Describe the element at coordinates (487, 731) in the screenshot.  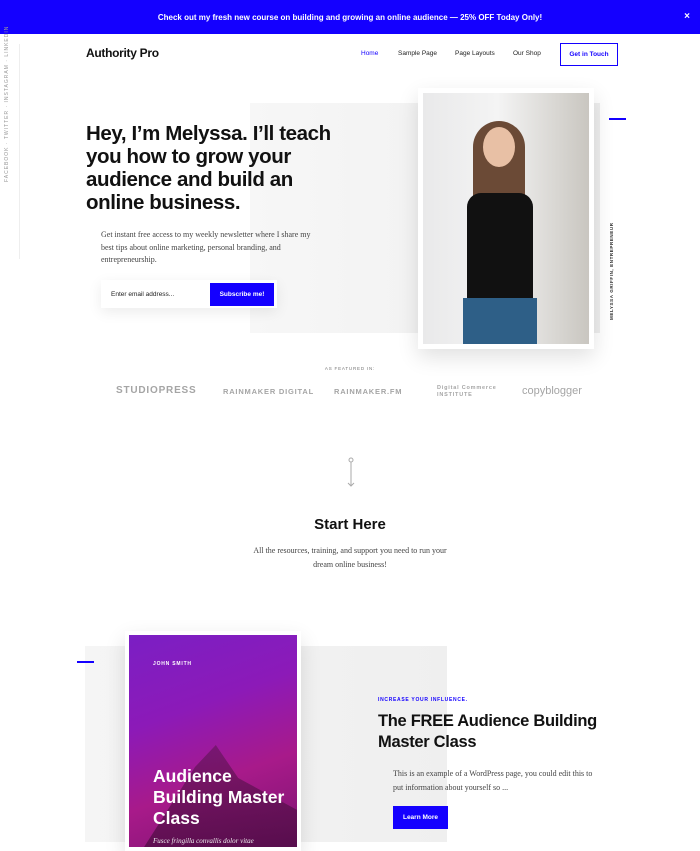
I see `course-title: The FREE Audience Building Master Class` at that location.